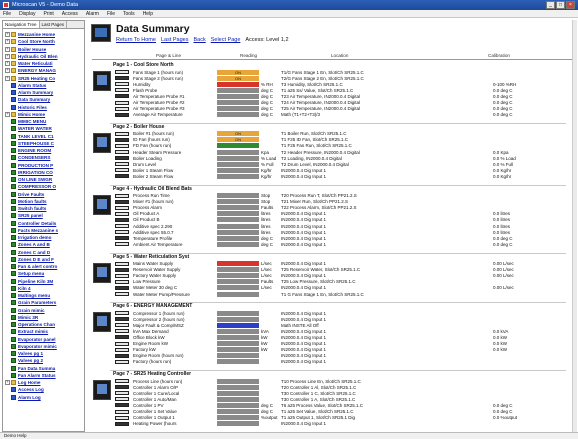 The image size is (578, 439). I want to click on tree-item: Fan Alarm Status, so click(44, 375).